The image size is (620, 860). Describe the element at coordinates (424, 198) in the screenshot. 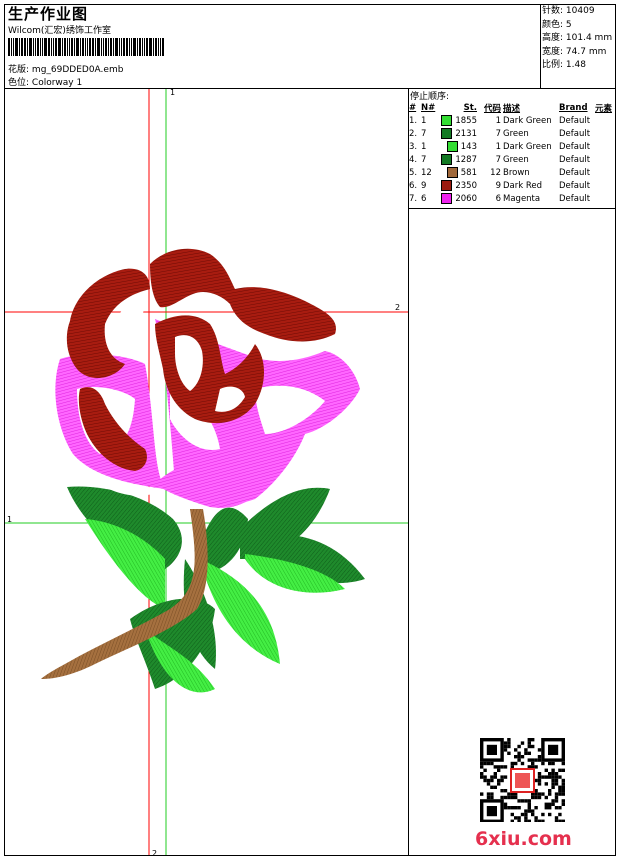

I see `cell-n: 6` at that location.